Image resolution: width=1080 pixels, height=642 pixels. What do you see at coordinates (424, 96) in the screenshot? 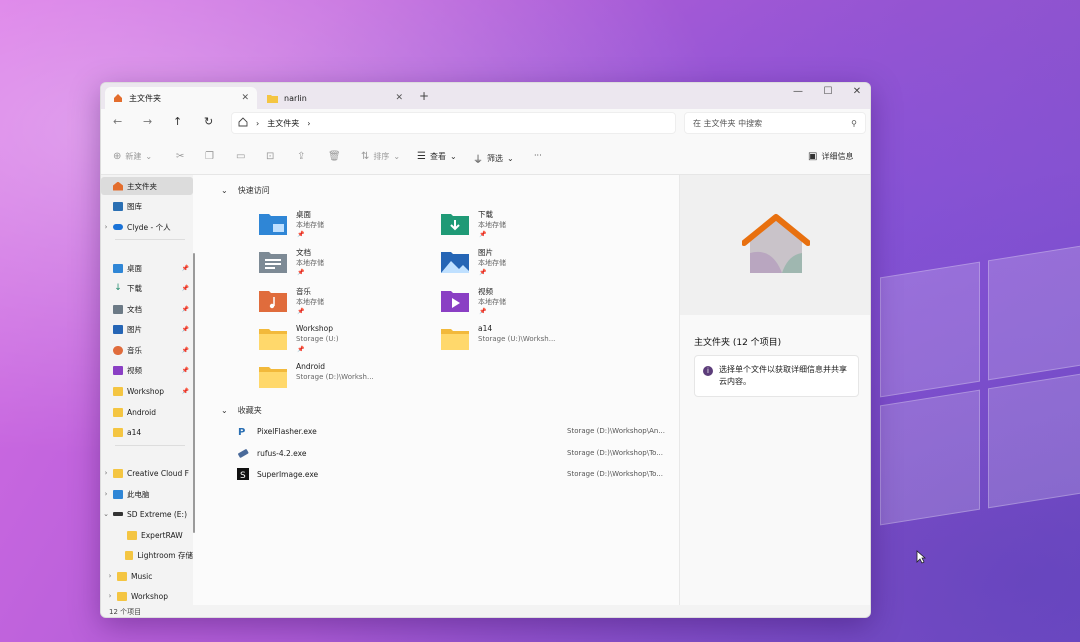
I see `new-tab-button: +` at bounding box center [424, 96].